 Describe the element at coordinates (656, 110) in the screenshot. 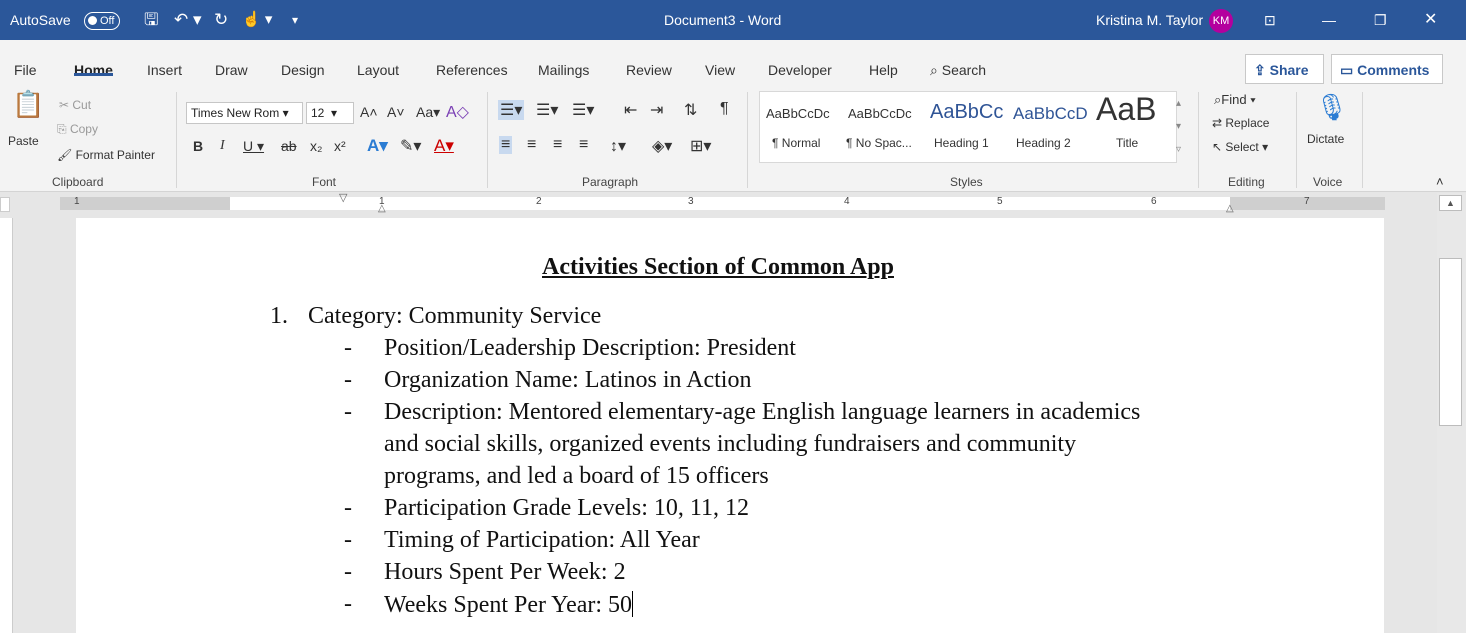

I see `increase-indent-icon: ⇥` at that location.